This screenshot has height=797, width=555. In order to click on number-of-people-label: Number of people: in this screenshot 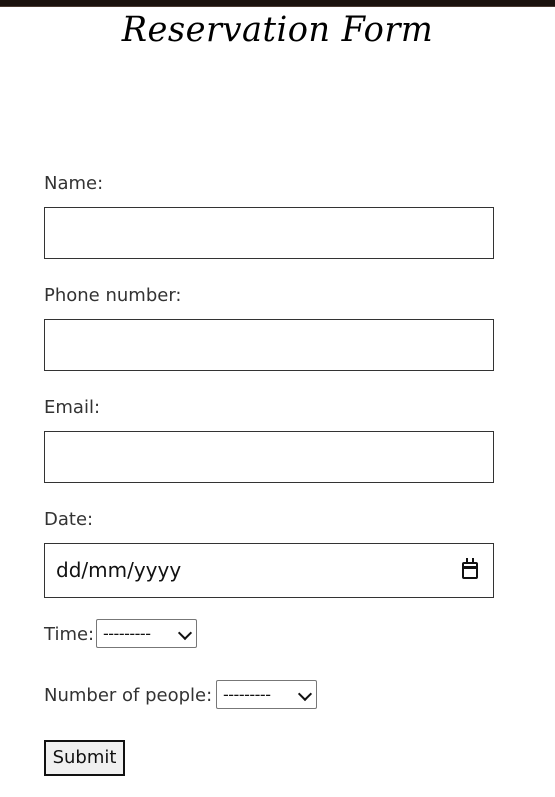, I will do `click(128, 695)`.